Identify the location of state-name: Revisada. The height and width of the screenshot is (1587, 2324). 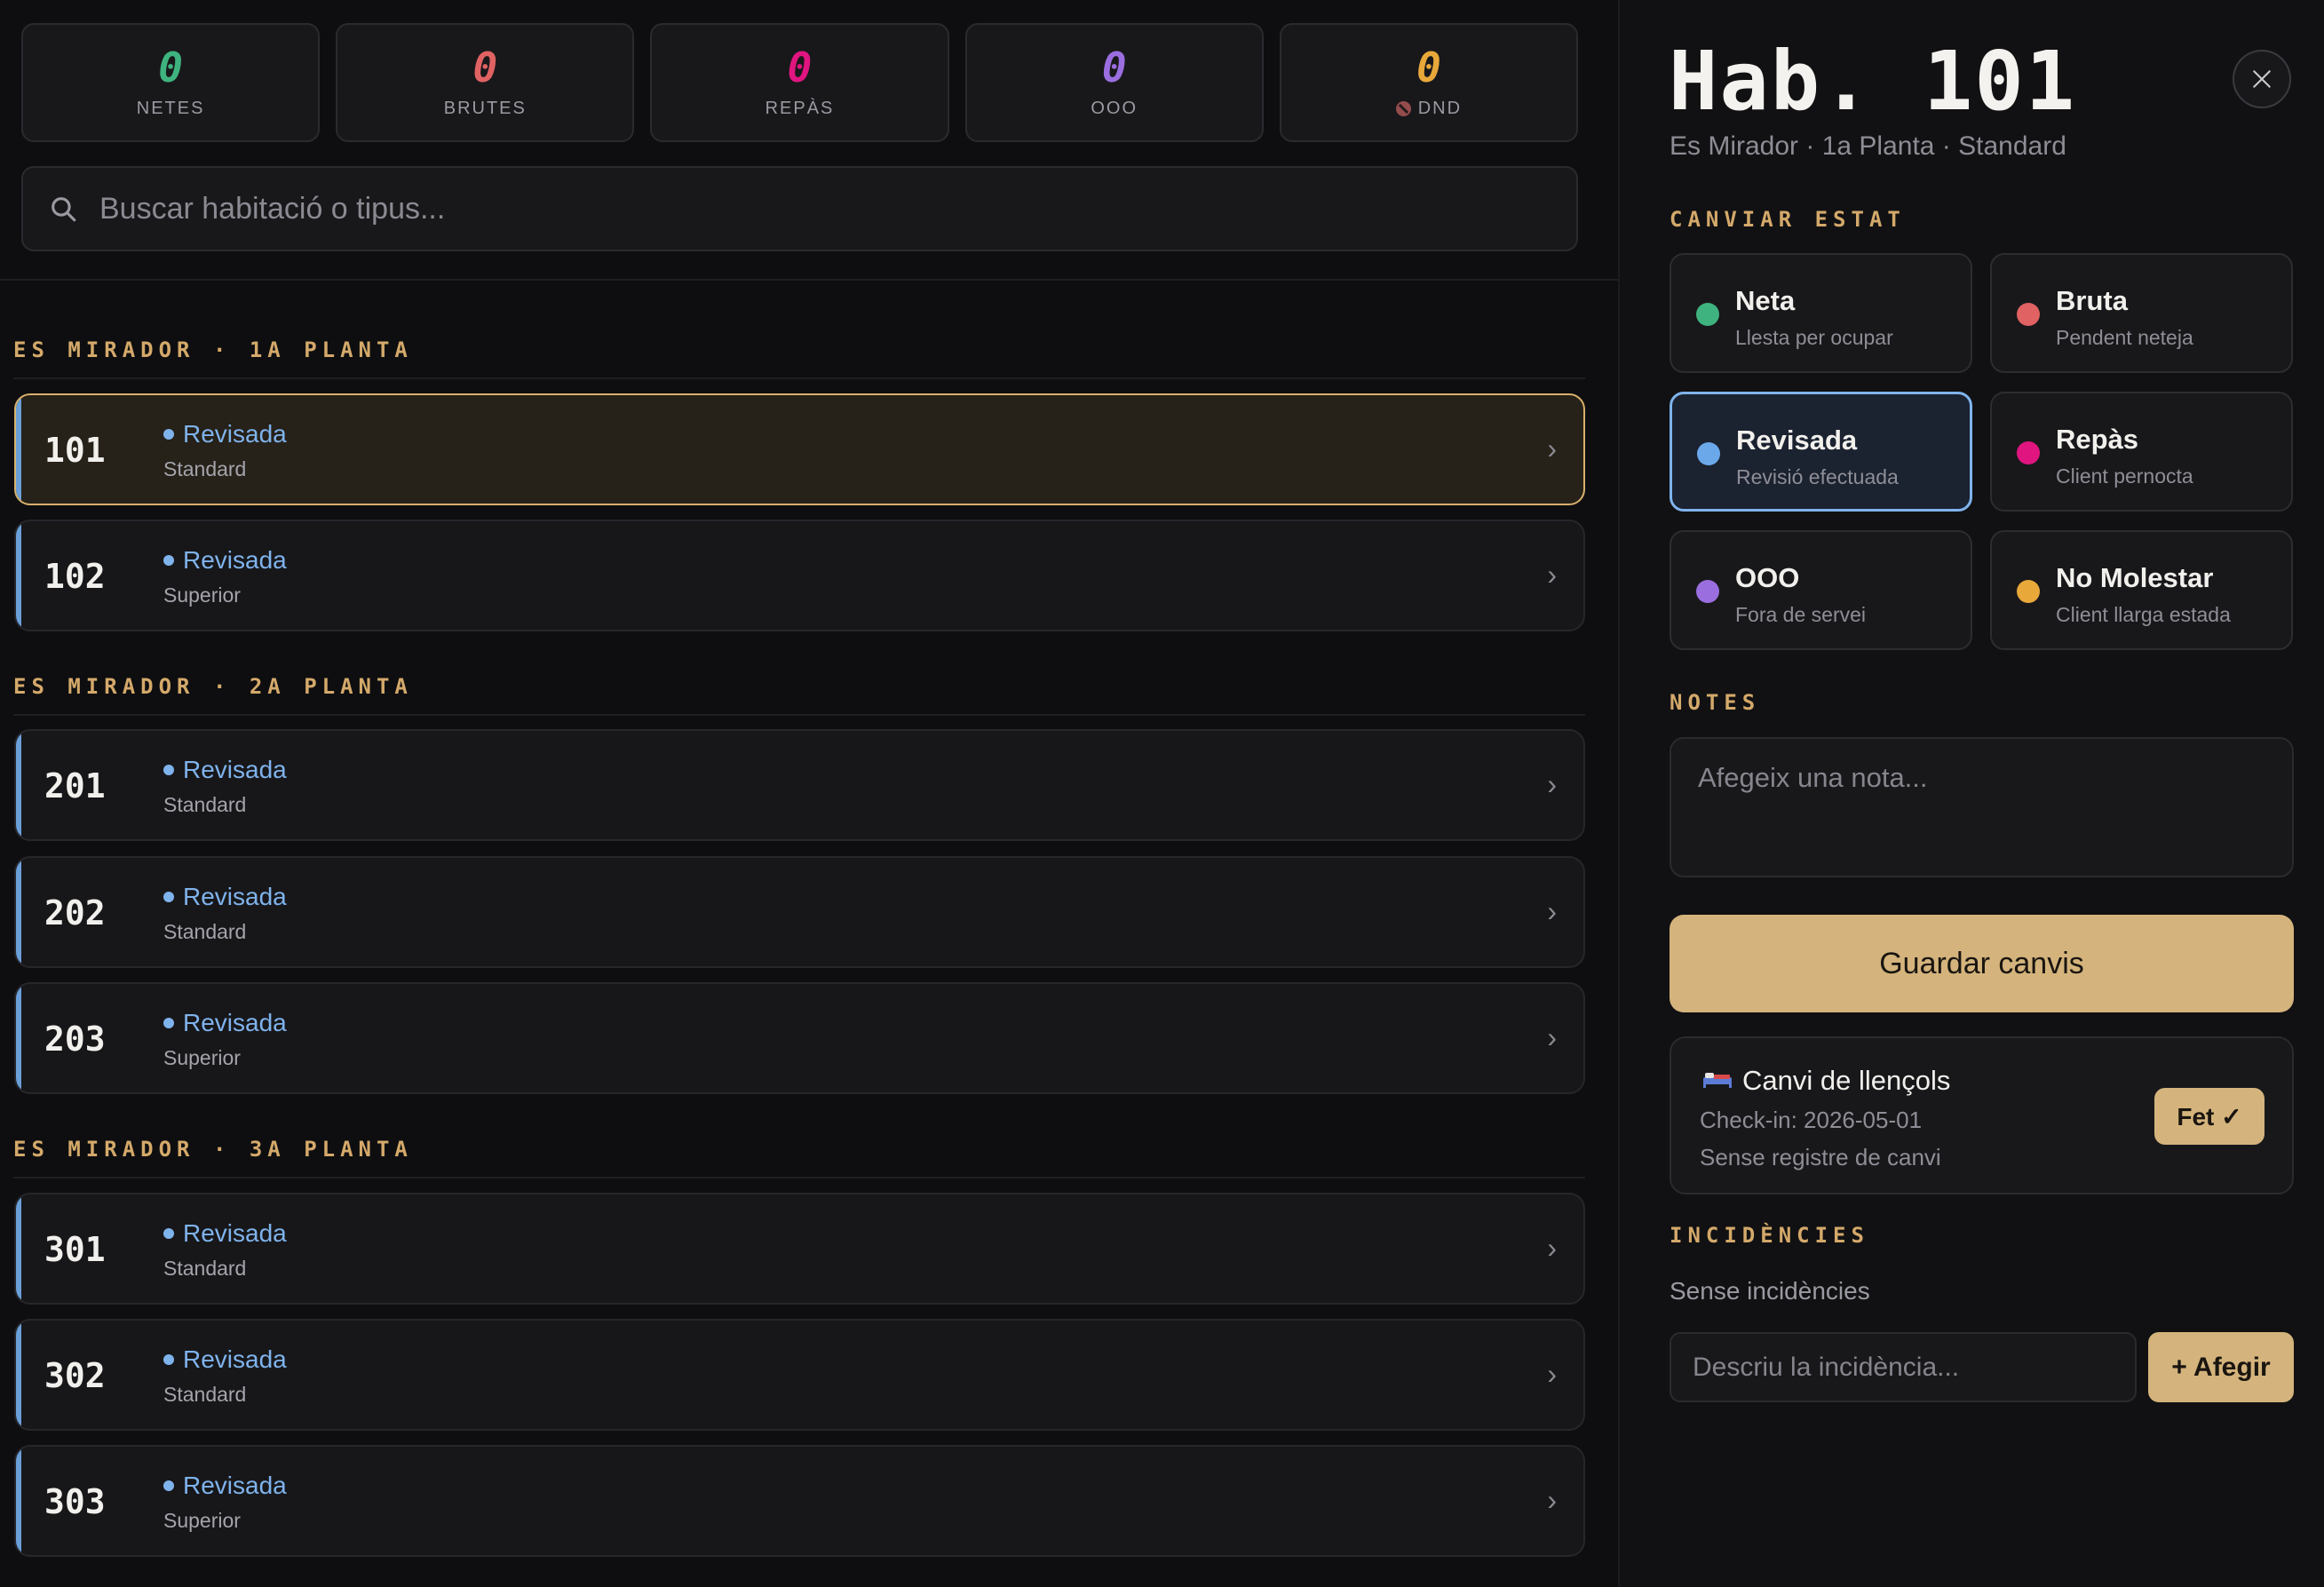
(1797, 440).